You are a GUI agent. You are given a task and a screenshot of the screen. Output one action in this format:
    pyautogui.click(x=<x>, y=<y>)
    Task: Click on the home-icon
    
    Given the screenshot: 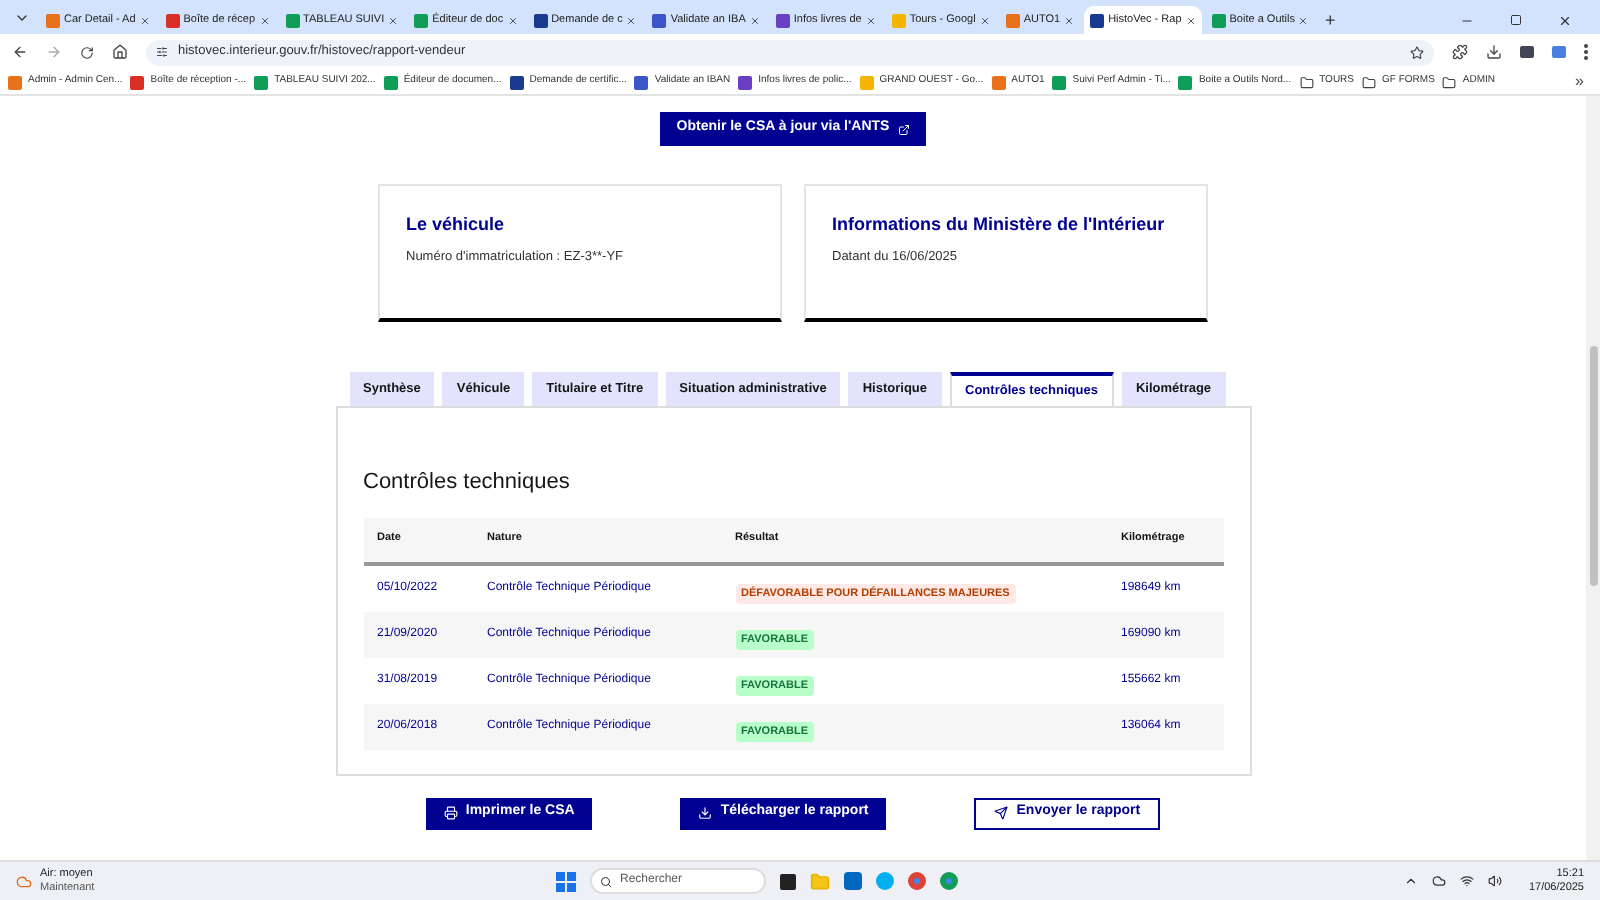 What is the action you would take?
    pyautogui.click(x=120, y=52)
    